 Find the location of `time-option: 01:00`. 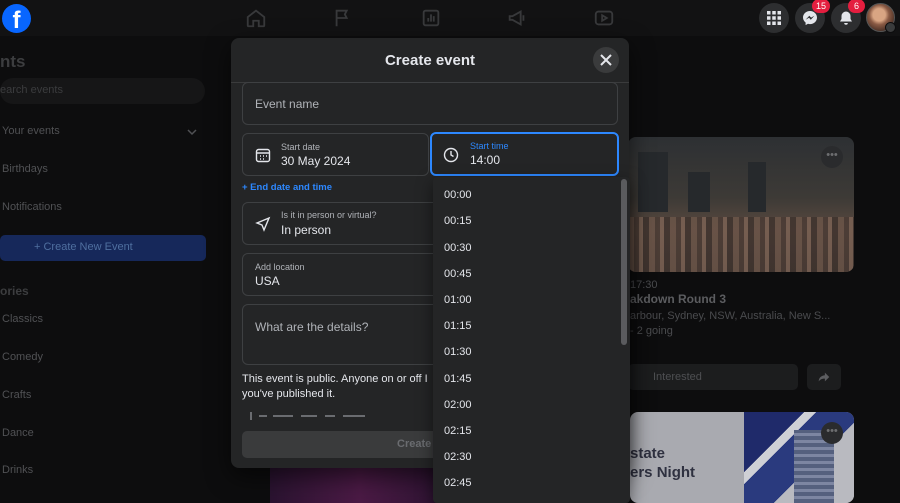

time-option: 01:00 is located at coordinates (458, 300).